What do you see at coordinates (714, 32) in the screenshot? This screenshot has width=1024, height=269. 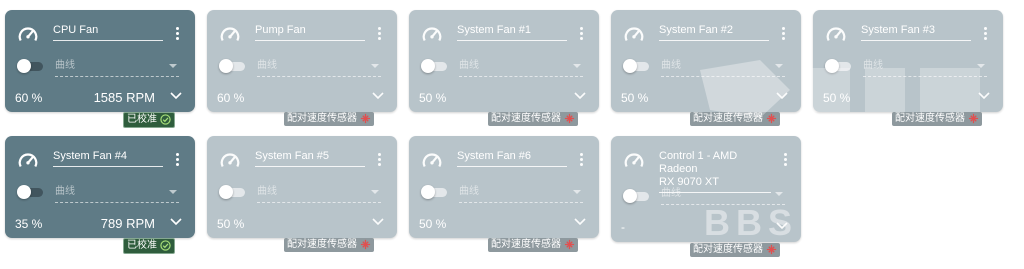 I see `fan-title: System Fan #2` at bounding box center [714, 32].